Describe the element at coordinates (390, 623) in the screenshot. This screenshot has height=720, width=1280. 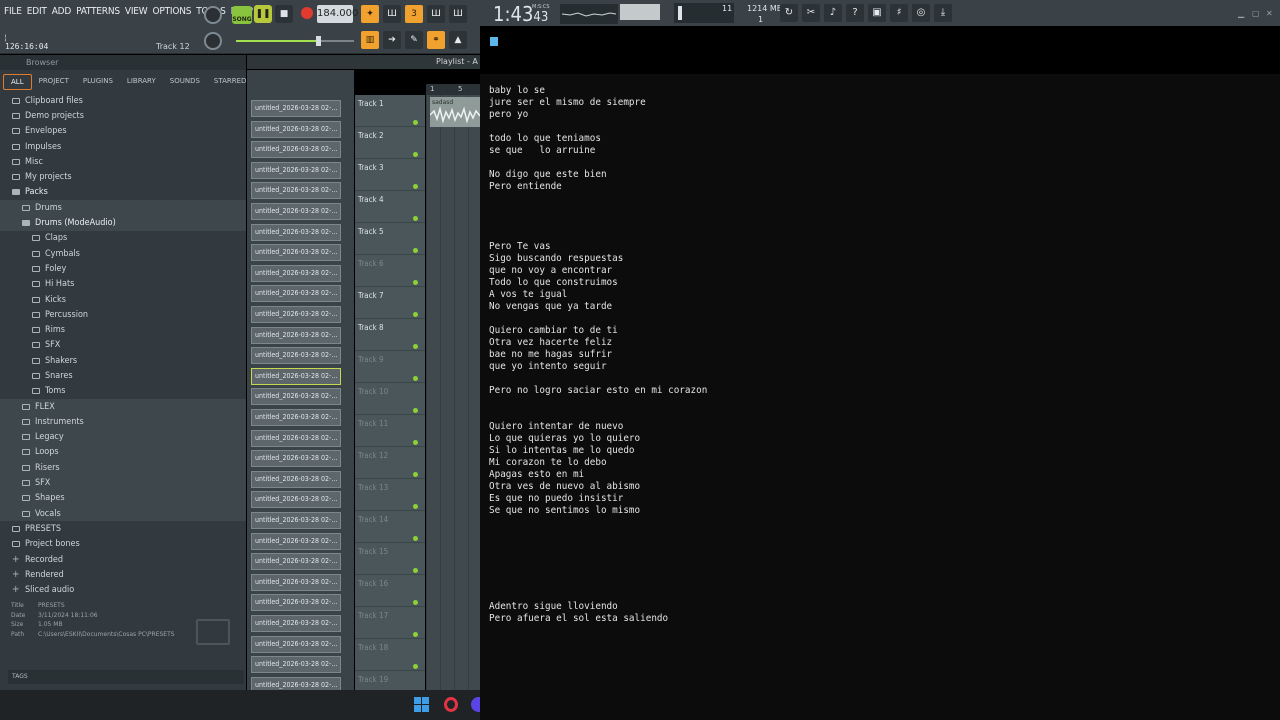
I see `track-header: Track 17` at that location.